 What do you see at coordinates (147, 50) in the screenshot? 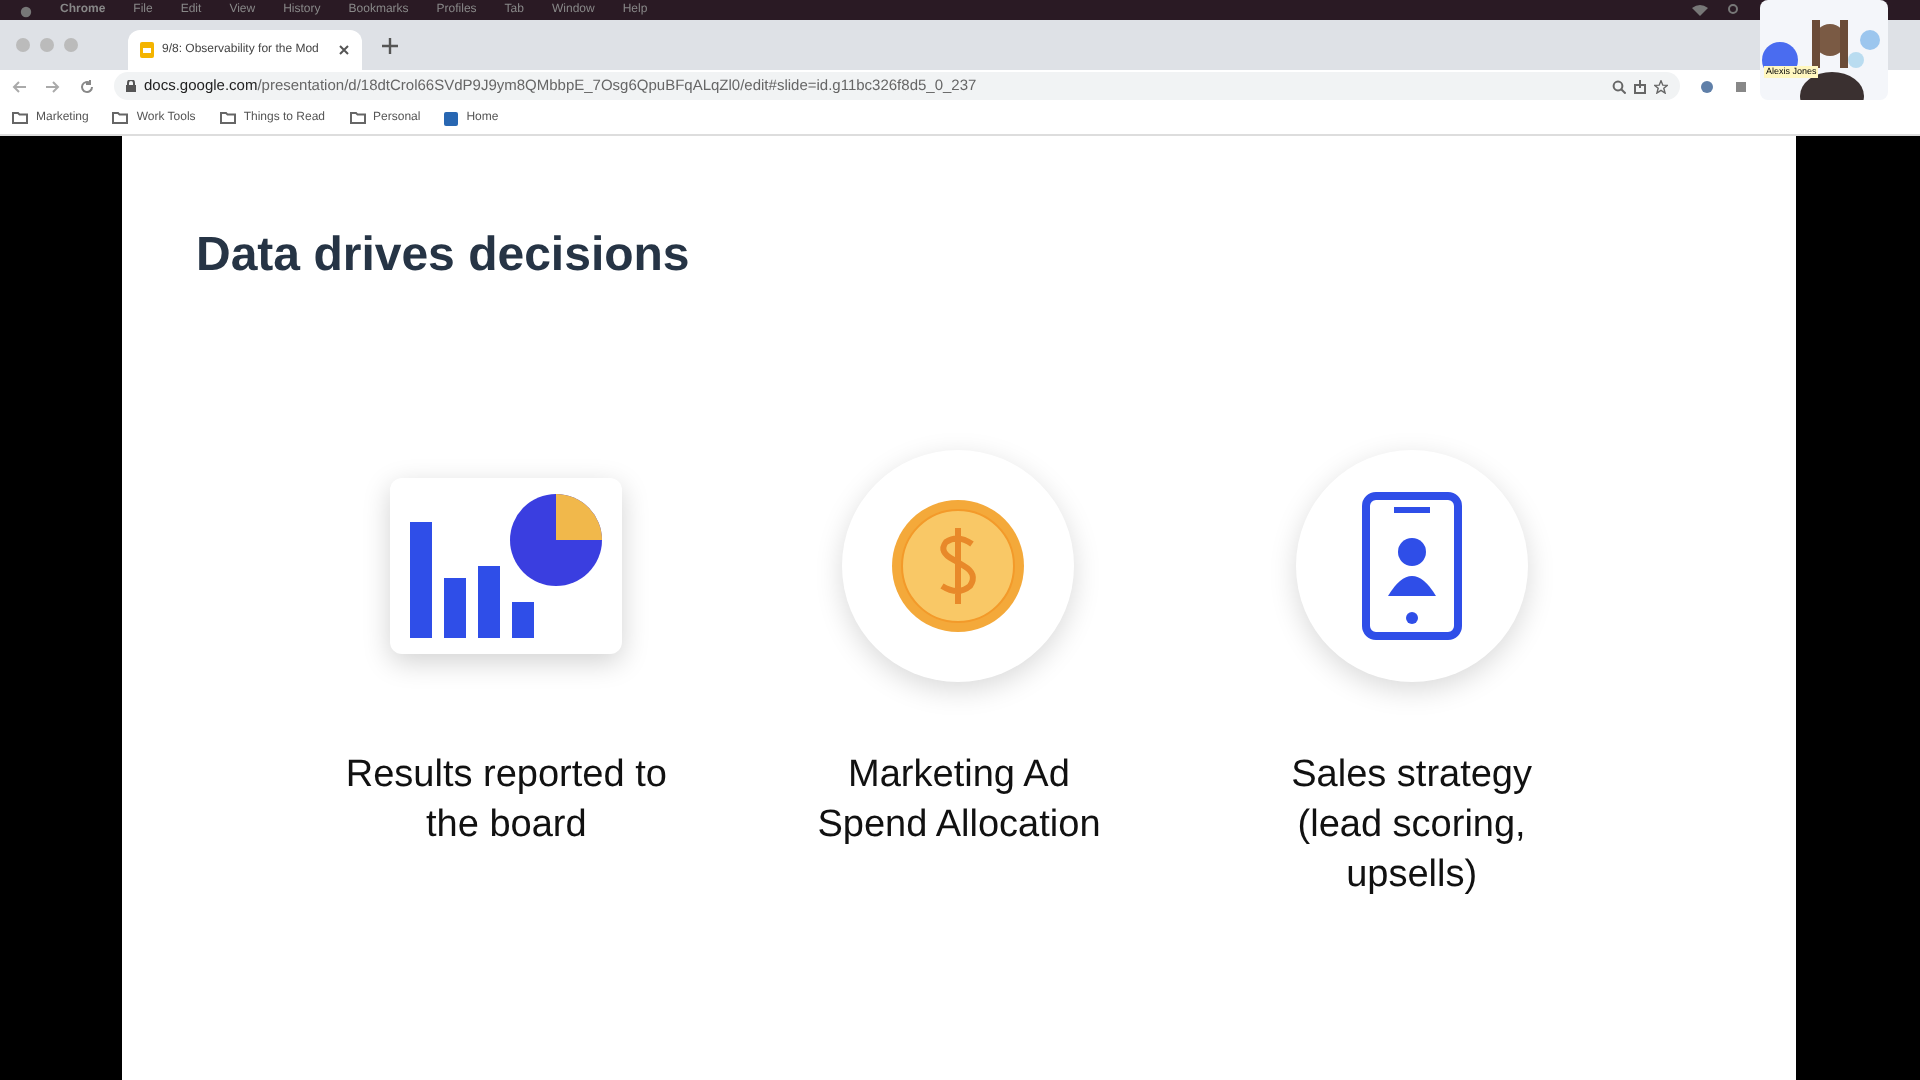
I see `slides-icon` at bounding box center [147, 50].